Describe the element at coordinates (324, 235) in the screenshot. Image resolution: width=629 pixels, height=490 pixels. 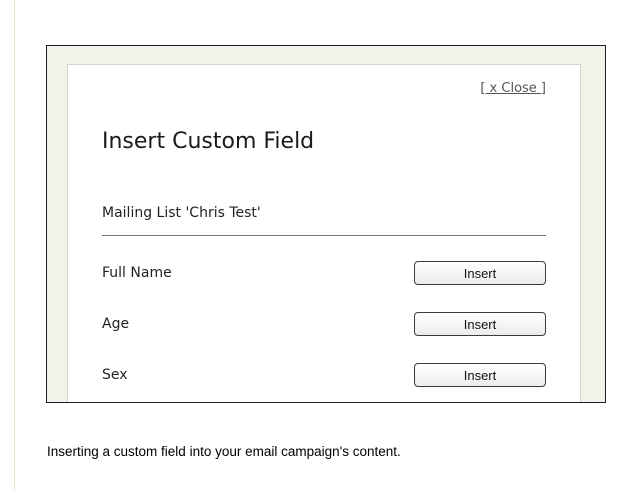
I see `divider` at that location.